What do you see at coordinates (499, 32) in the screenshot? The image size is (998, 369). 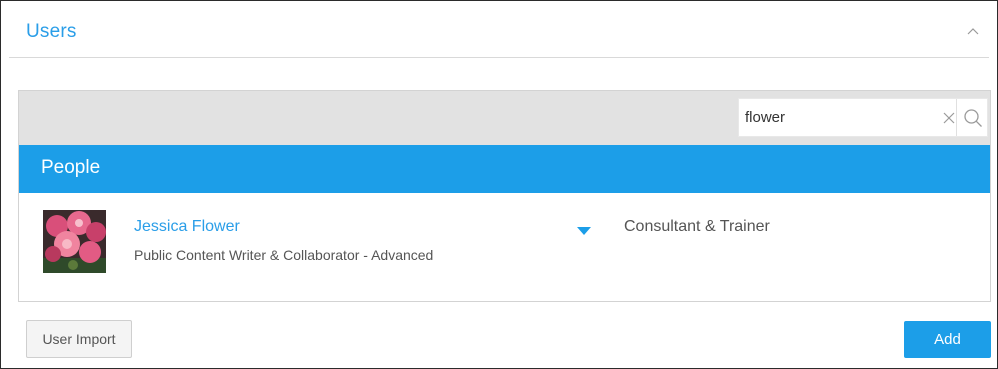 I see `panel-header: Users` at bounding box center [499, 32].